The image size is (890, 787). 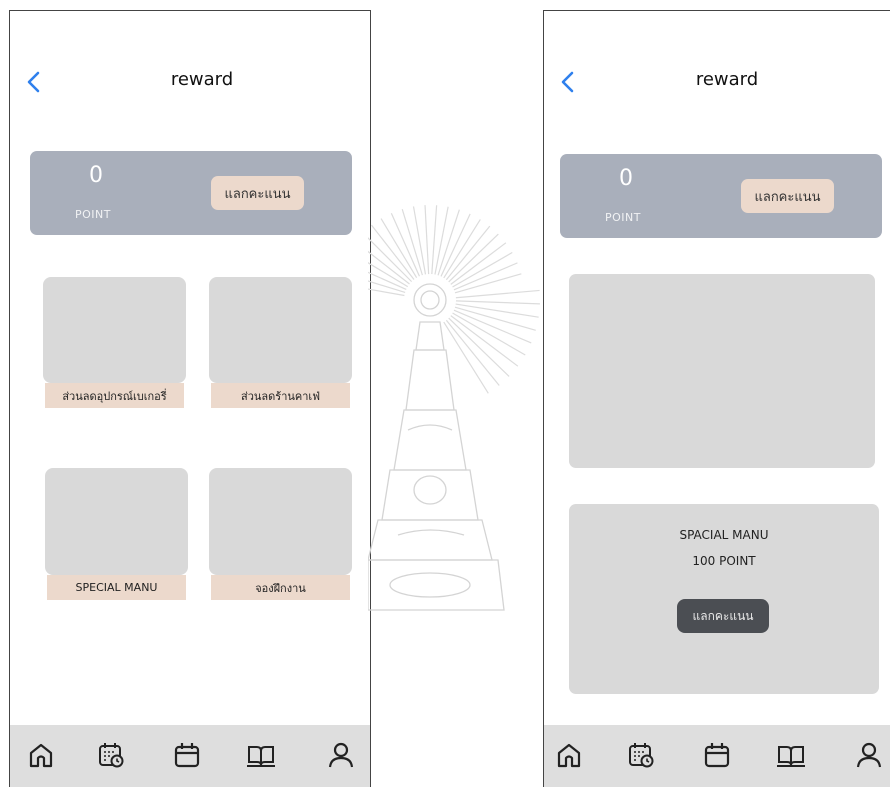 I want to click on redeem-reward-button: แลกคะแนน, so click(x=723, y=616).